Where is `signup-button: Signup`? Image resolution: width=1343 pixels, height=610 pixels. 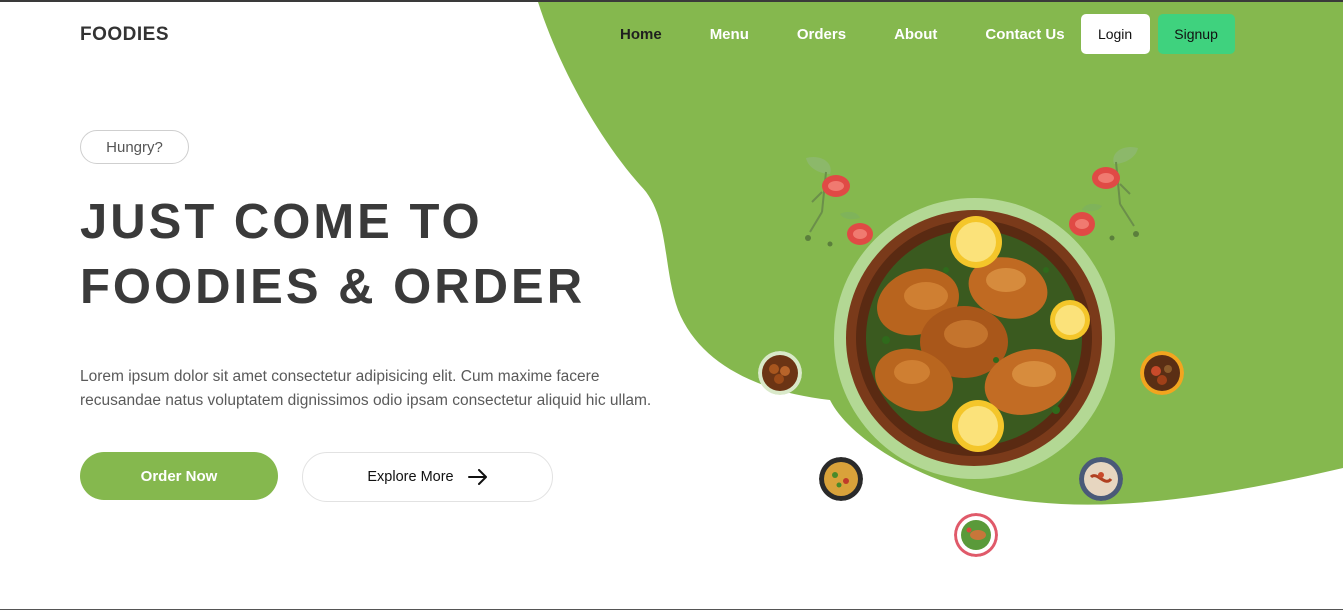 signup-button: Signup is located at coordinates (1196, 34).